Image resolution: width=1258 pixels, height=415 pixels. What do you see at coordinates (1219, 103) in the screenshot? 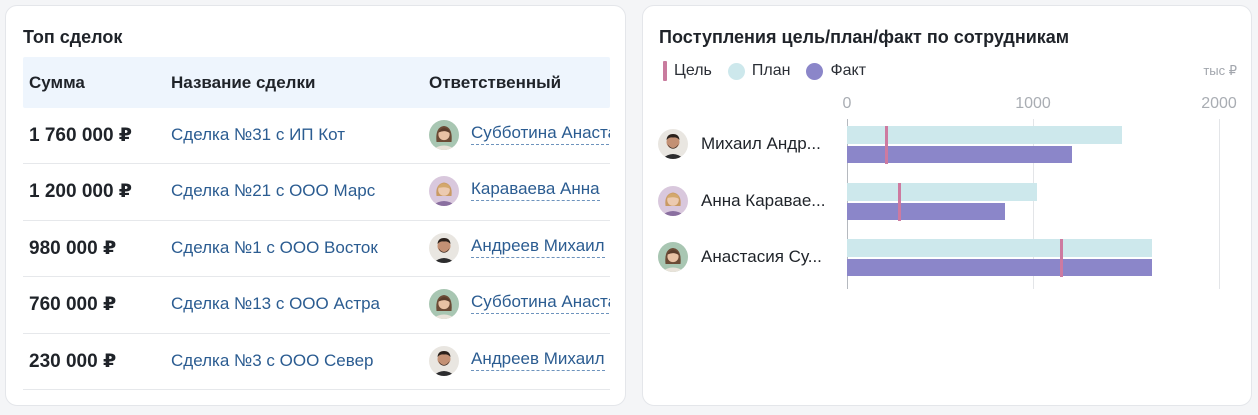
I see `x-tick-label: 2000` at bounding box center [1219, 103].